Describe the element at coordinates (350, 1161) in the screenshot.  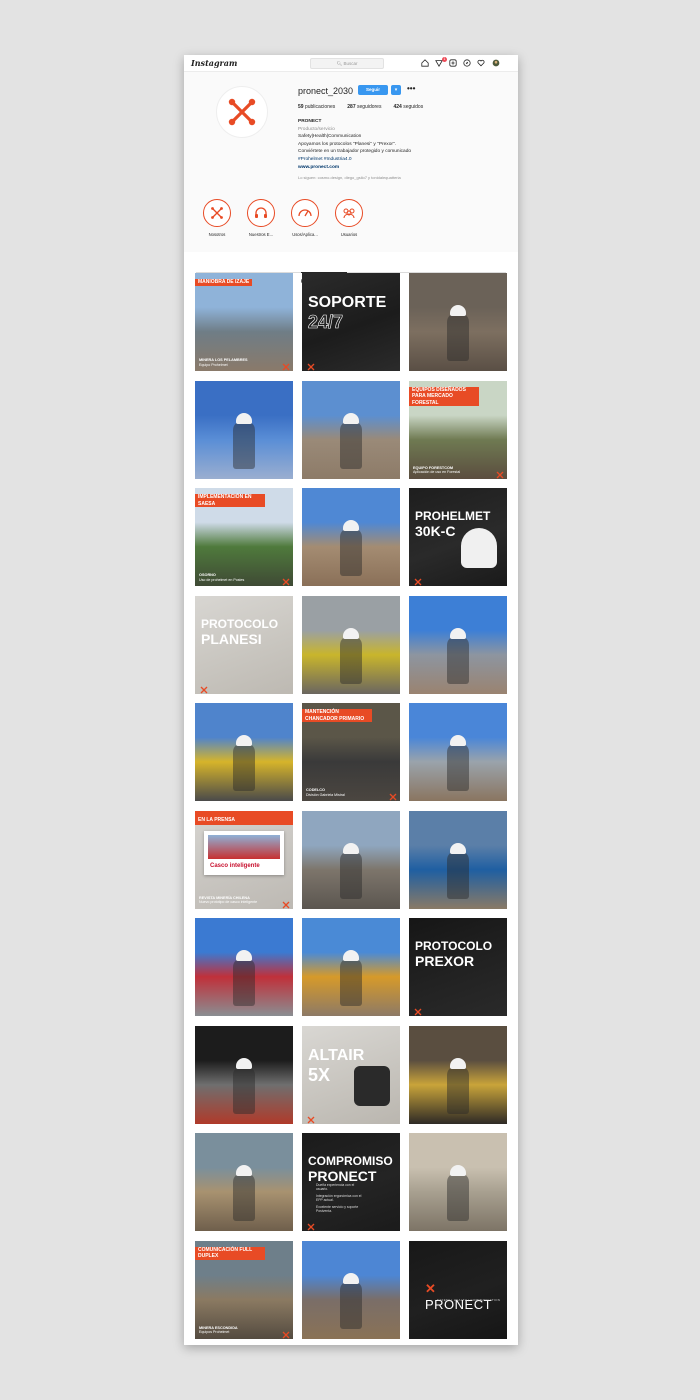
I see `post-title-line1: COMPROMISO` at that location.